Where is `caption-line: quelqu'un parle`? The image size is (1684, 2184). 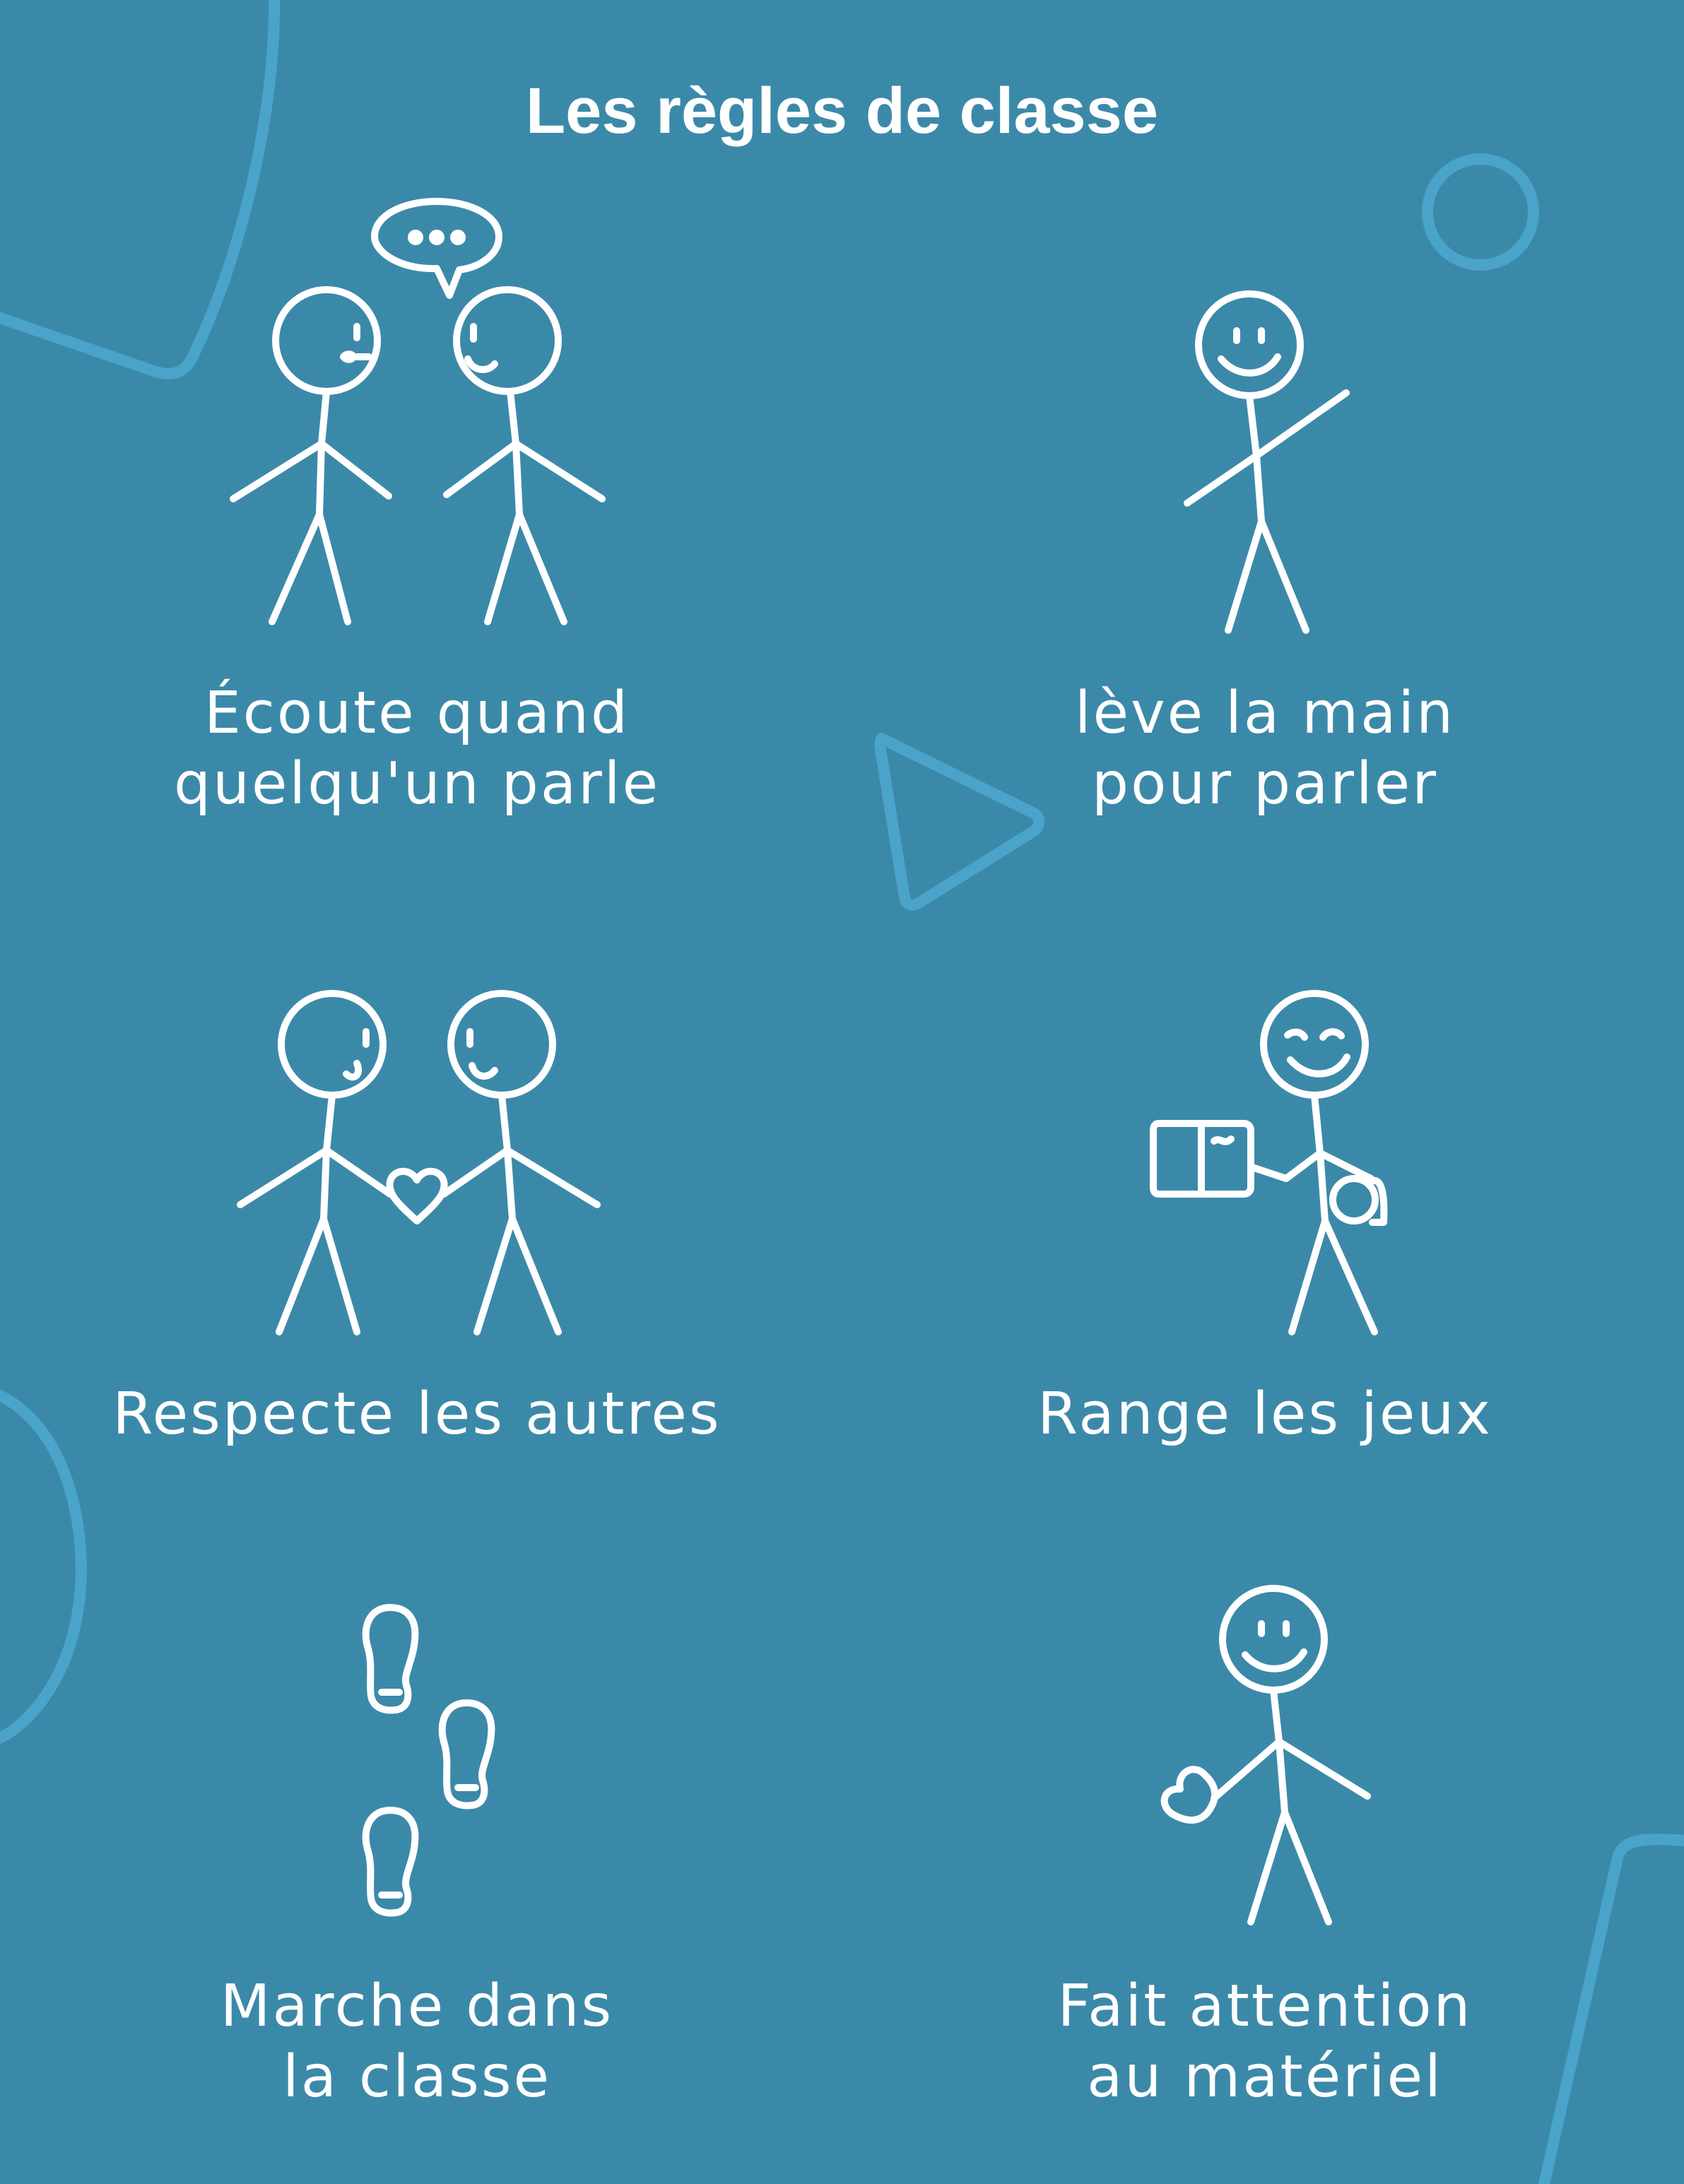
caption-line: quelqu'un parle is located at coordinates (417, 784).